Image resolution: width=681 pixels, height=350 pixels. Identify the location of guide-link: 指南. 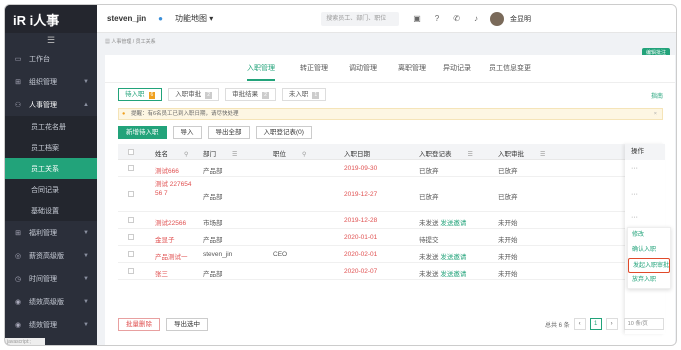
(657, 95).